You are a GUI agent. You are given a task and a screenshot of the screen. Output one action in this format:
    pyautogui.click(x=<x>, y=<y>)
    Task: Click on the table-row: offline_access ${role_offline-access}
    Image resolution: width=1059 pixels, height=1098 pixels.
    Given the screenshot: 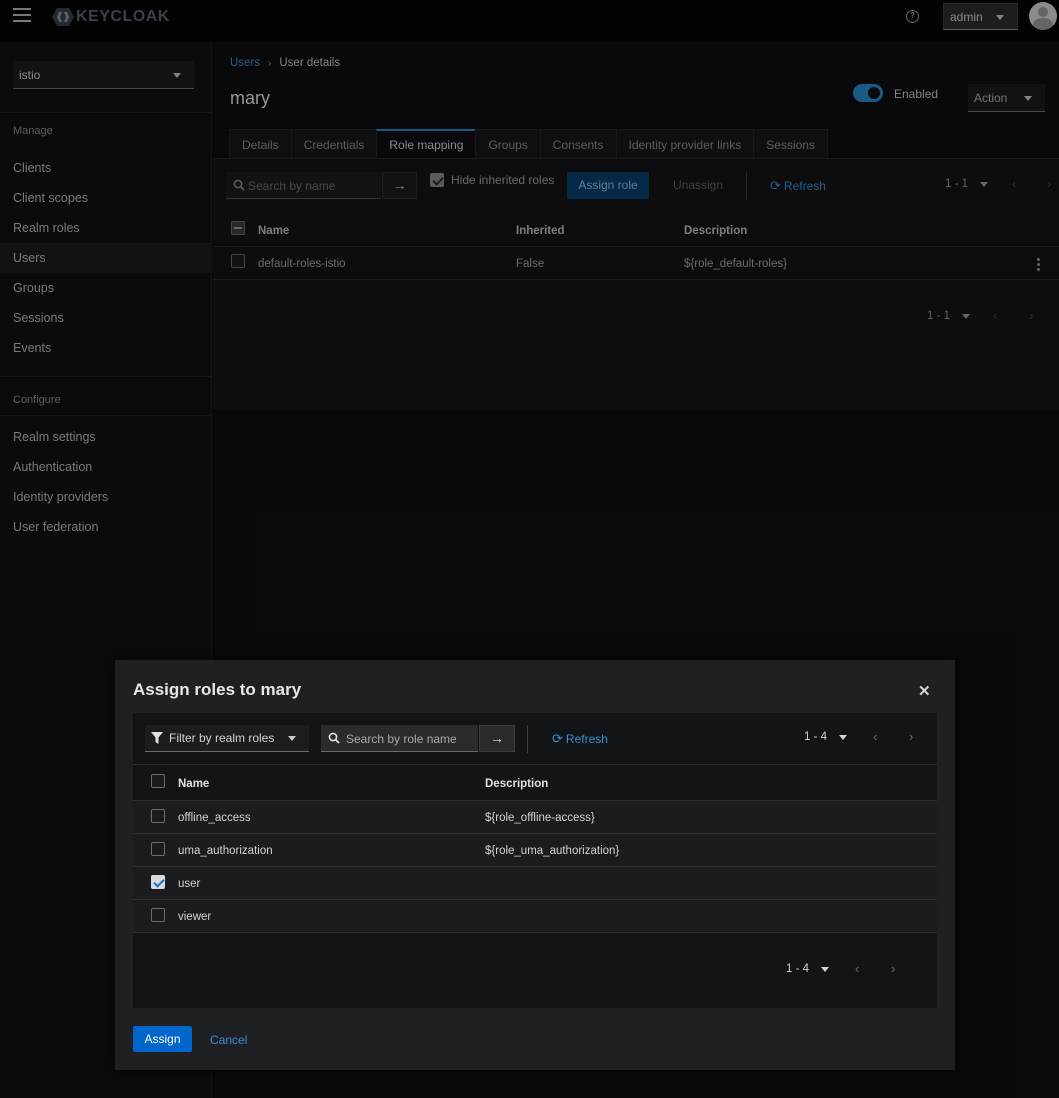 What is the action you would take?
    pyautogui.click(x=535, y=817)
    